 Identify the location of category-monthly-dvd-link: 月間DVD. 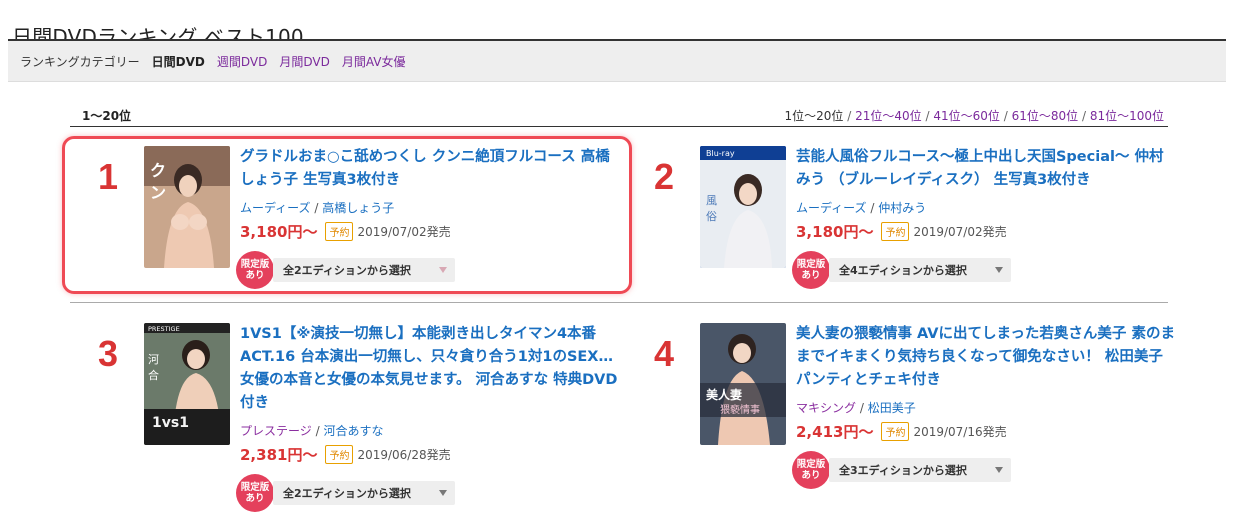
(304, 61).